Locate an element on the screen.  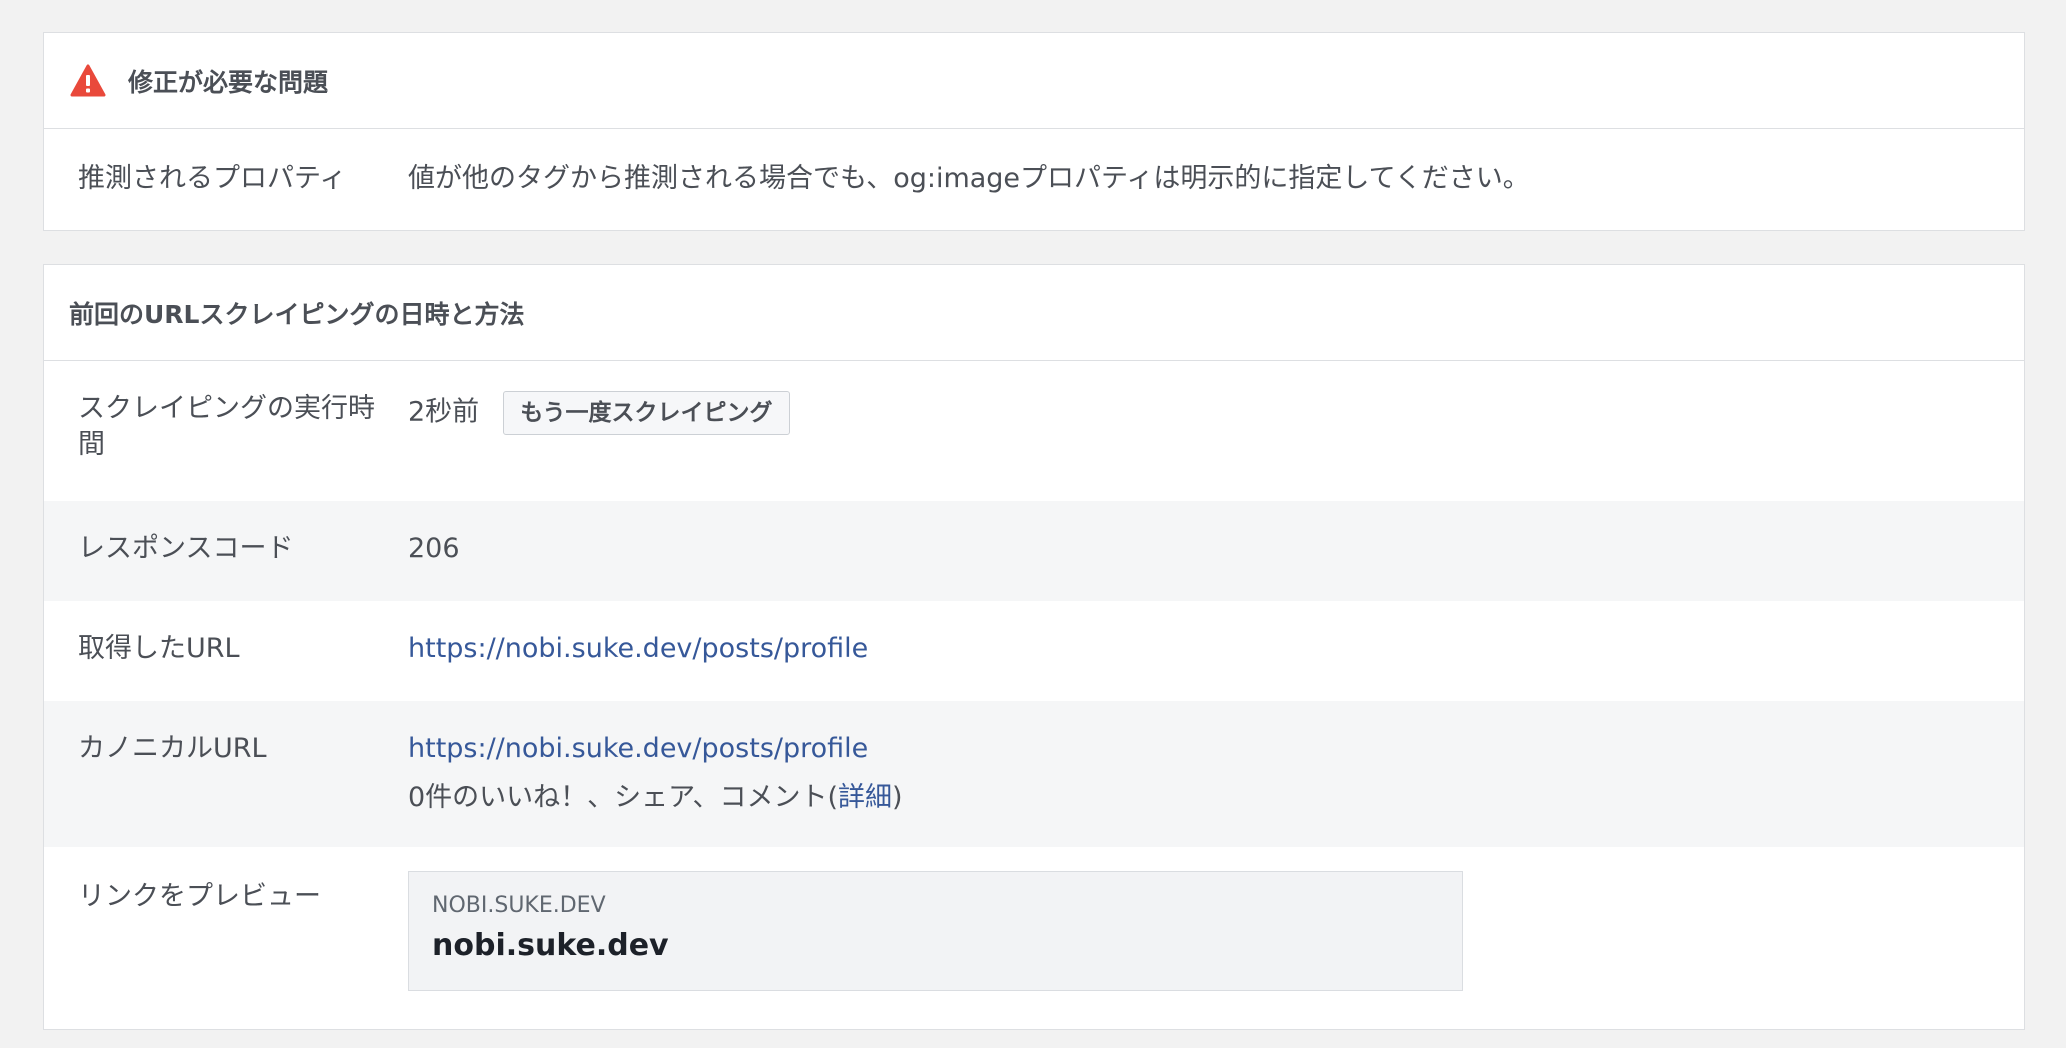
response-code-value: 206 is located at coordinates (434, 548).